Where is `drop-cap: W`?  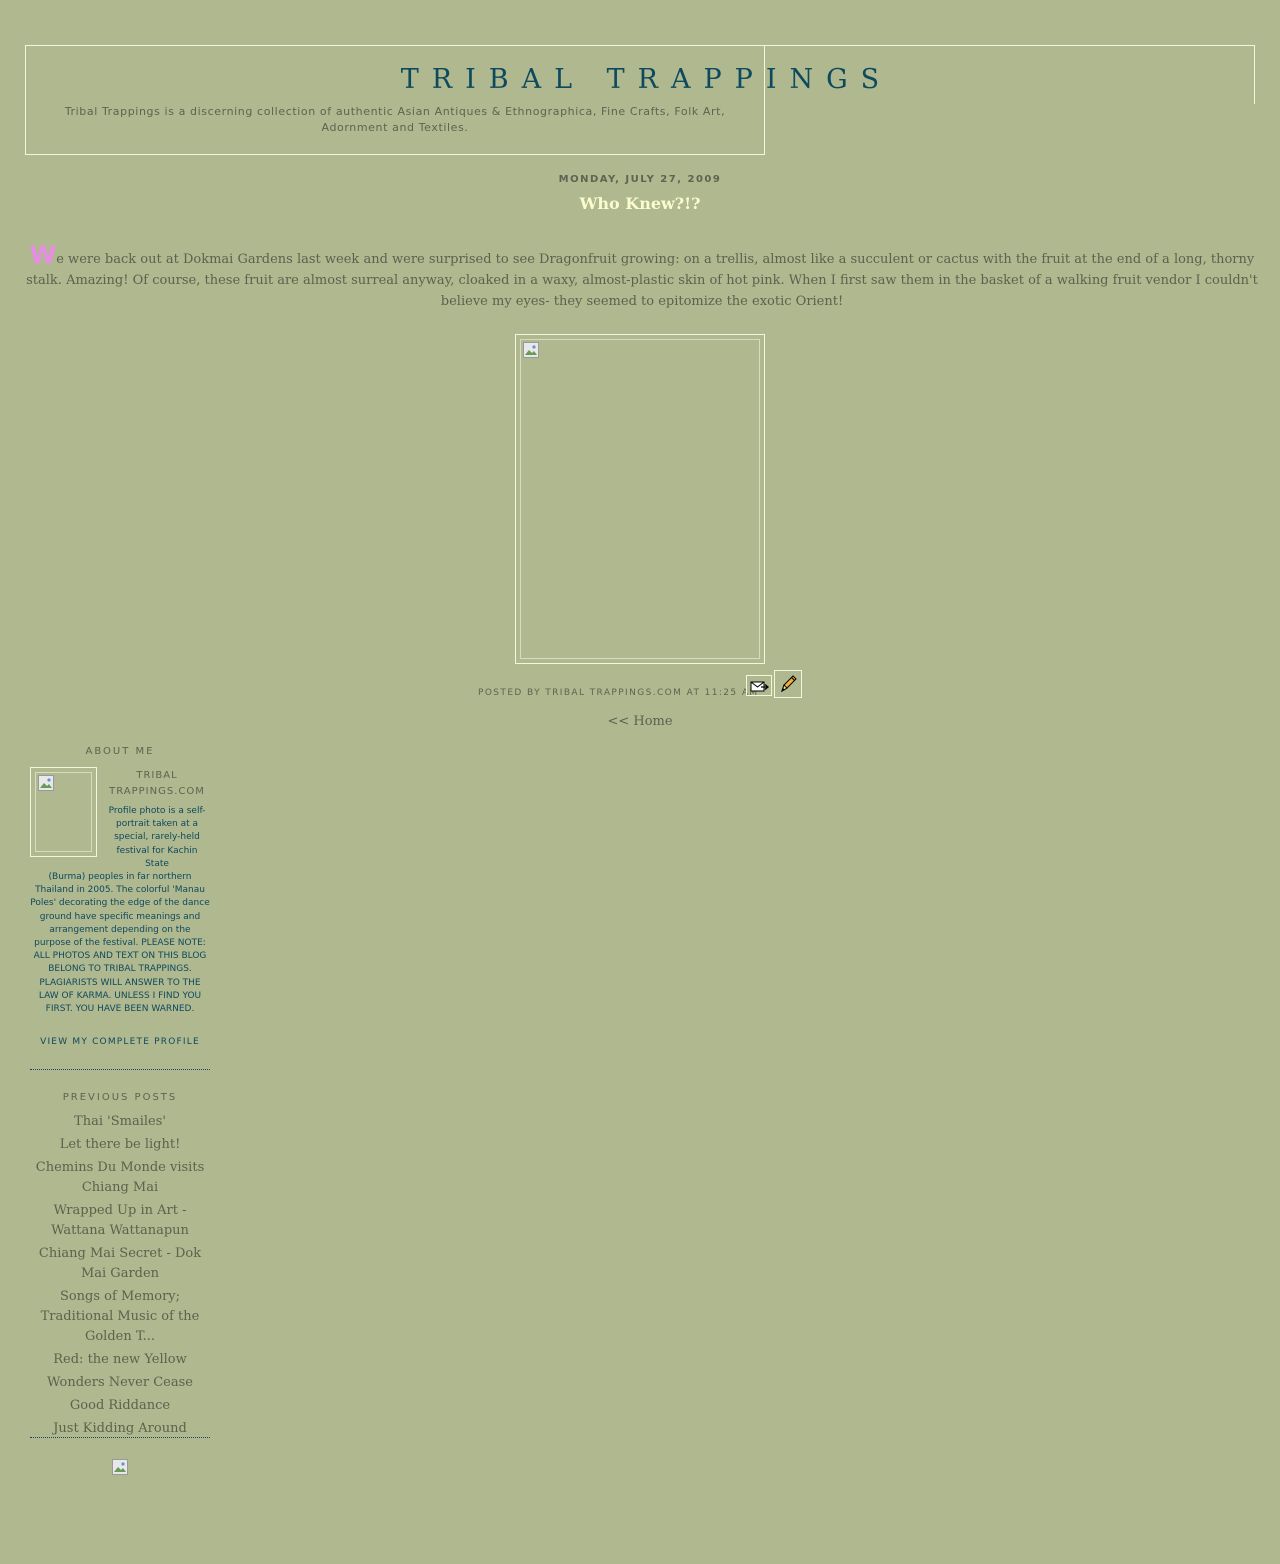
drop-cap: W is located at coordinates (43, 255).